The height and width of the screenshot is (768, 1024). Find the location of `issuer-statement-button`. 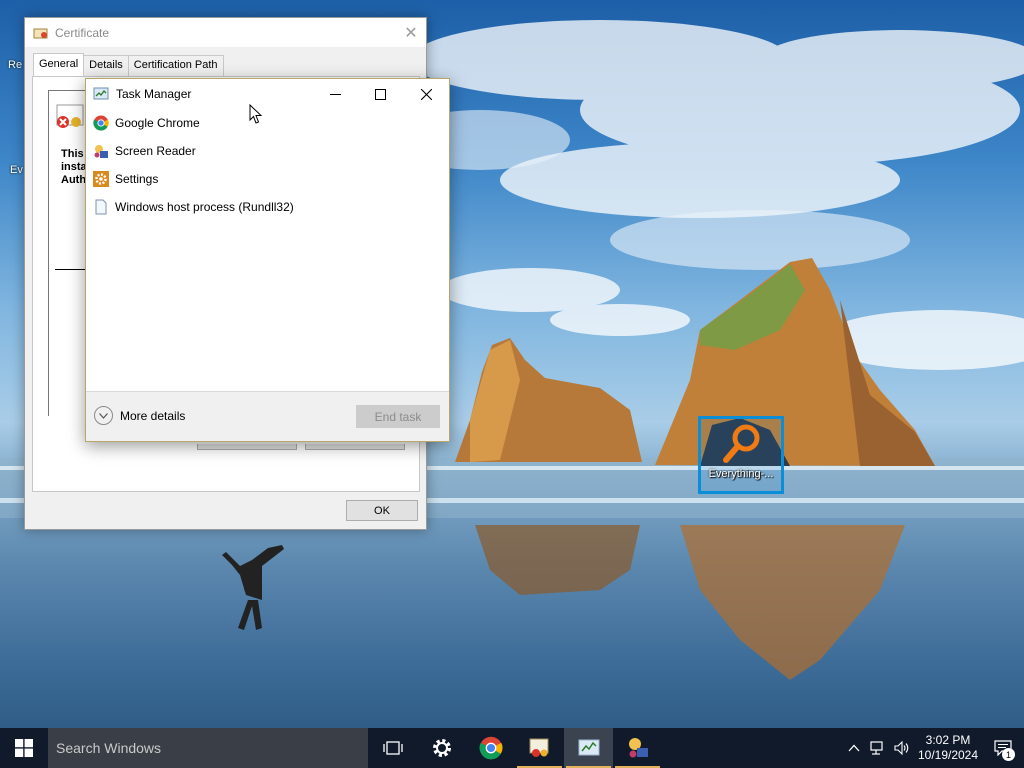

issuer-statement-button is located at coordinates (355, 447).